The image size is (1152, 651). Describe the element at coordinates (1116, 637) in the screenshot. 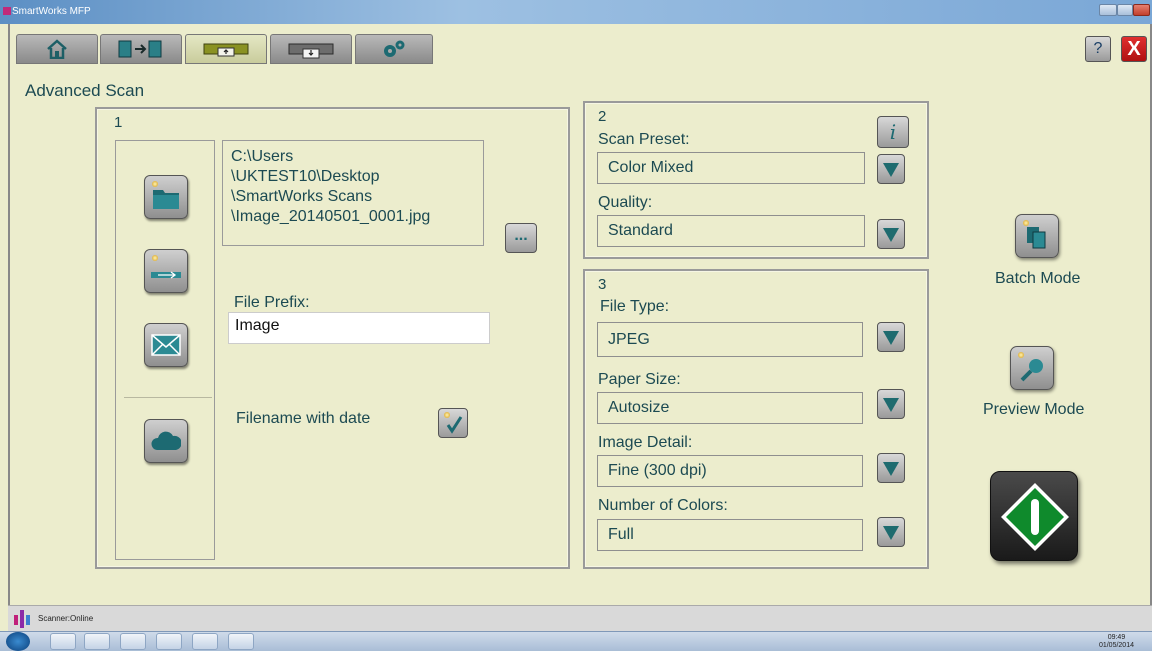

I see `clock-time: 09:49` at that location.